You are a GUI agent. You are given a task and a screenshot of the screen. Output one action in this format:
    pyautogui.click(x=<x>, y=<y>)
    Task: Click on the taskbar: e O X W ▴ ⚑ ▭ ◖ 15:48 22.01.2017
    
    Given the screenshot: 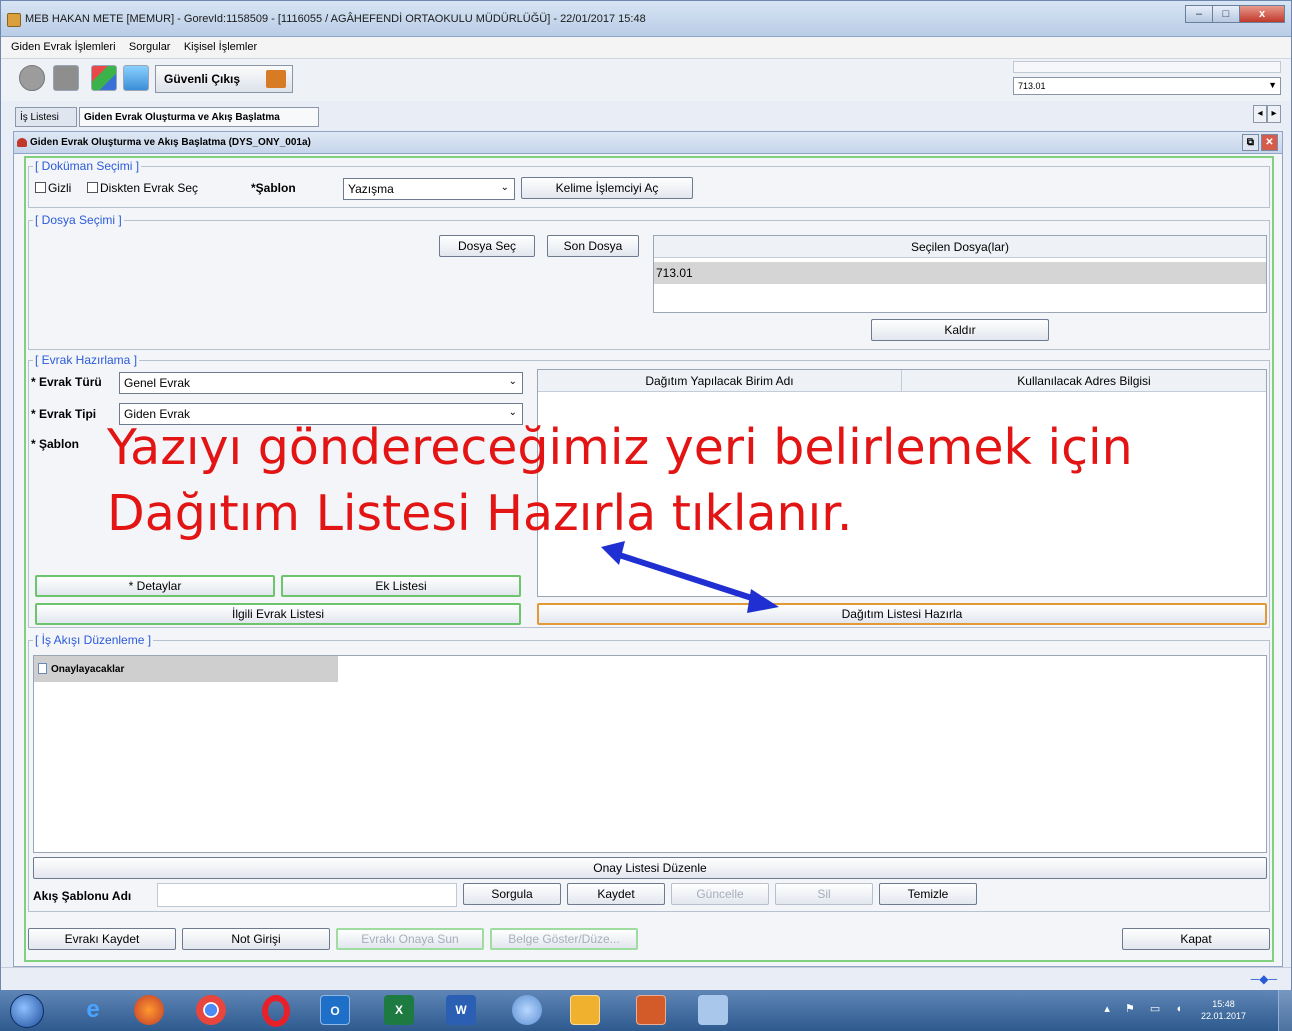 What is the action you would take?
    pyautogui.click(x=646, y=1010)
    